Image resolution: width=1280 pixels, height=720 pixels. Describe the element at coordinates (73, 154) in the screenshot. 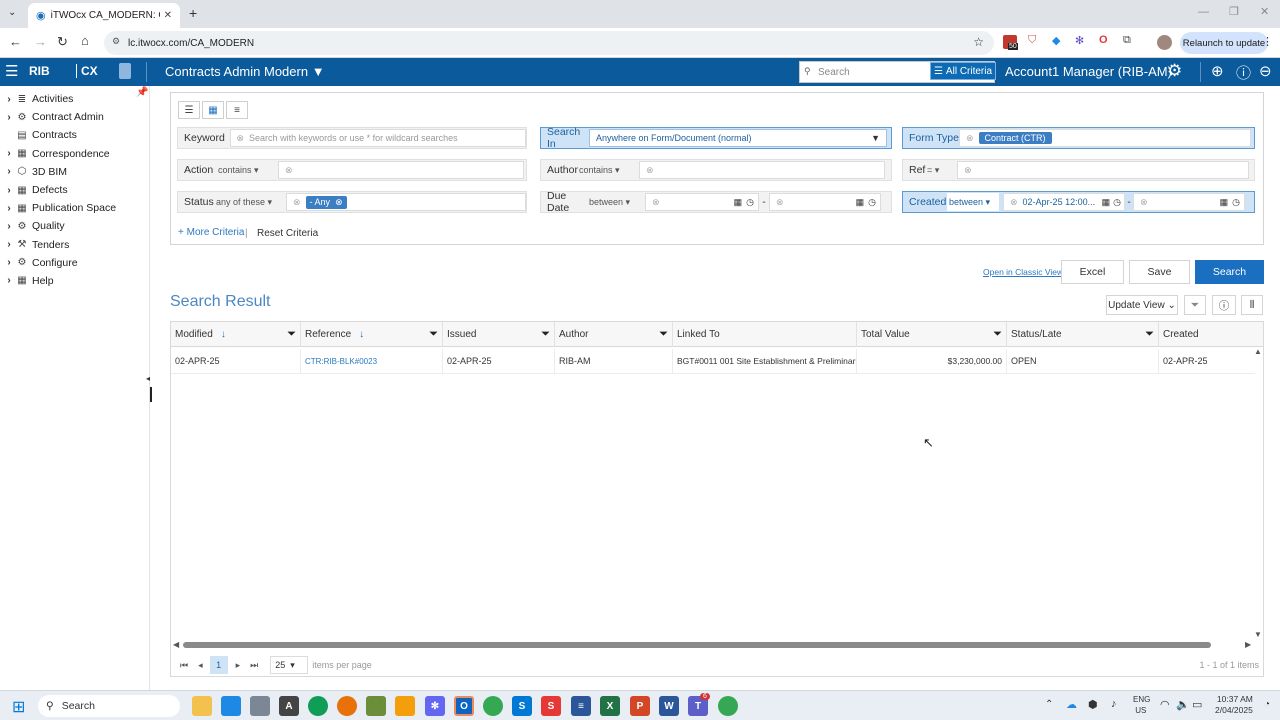

I see `sidebar-item-correspondence: › ▦ Correspondence` at that location.